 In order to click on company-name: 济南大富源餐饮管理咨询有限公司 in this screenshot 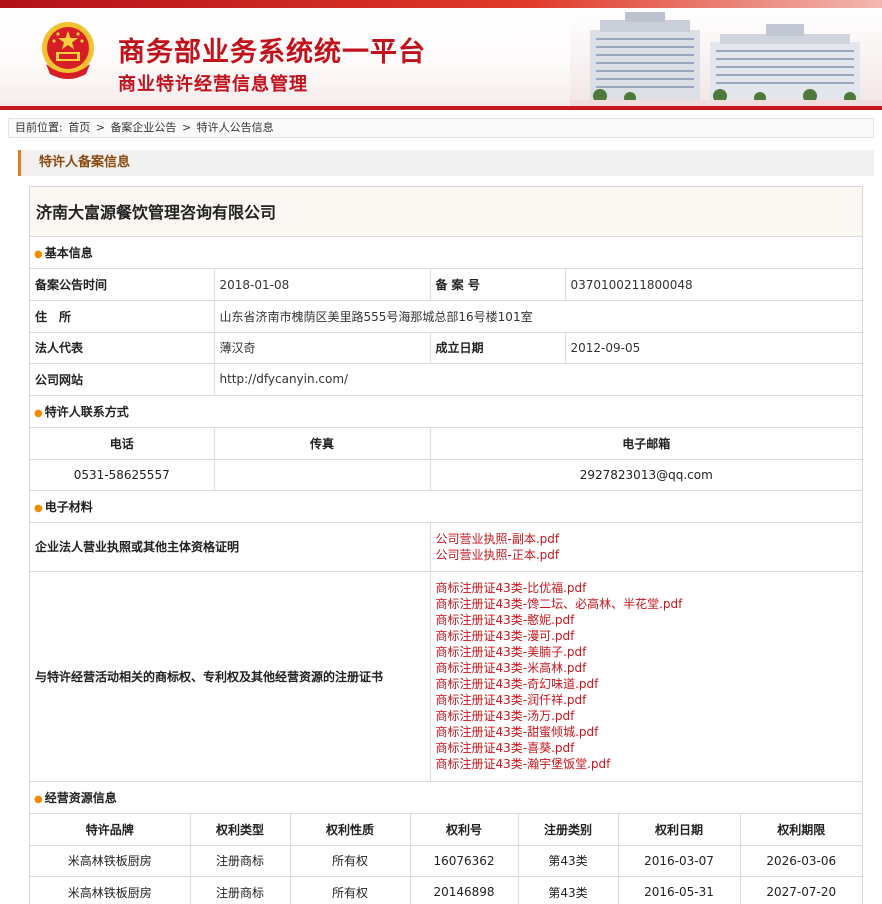, I will do `click(446, 212)`.